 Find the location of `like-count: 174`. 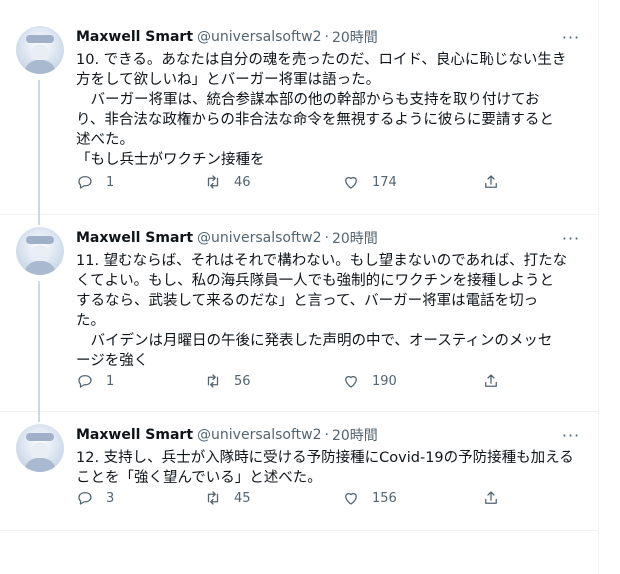

like-count: 174 is located at coordinates (384, 182).